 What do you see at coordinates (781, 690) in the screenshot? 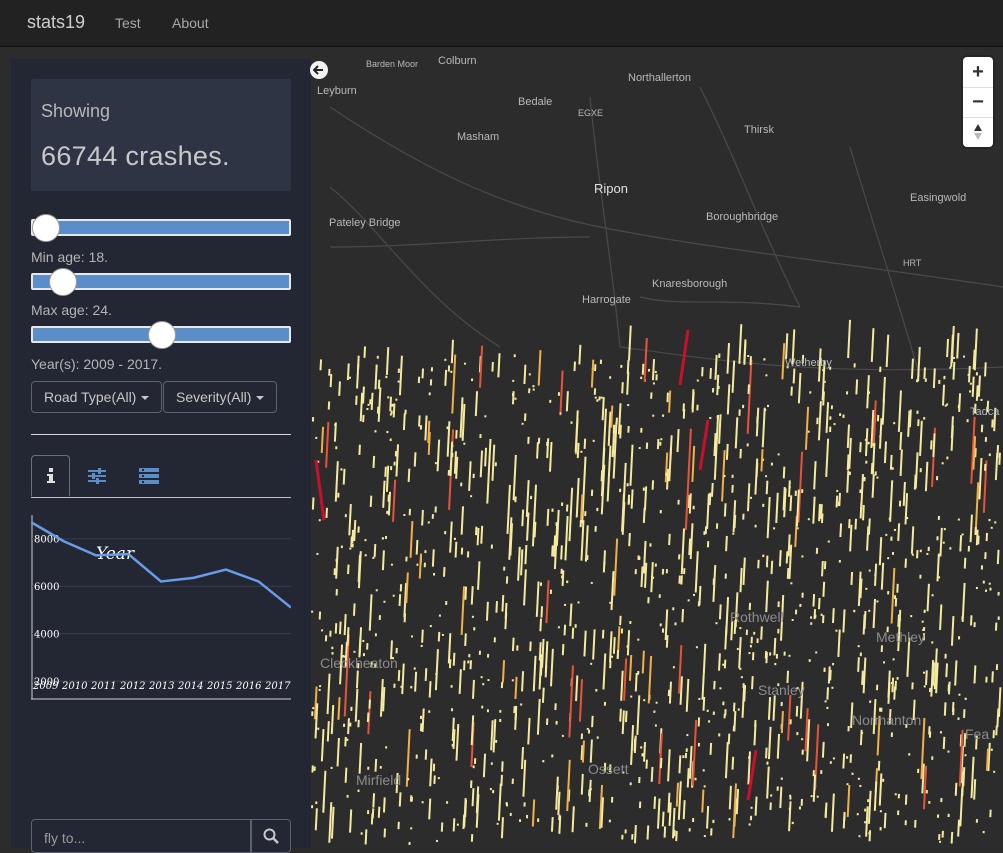
I see `map-place-label: Stanley` at bounding box center [781, 690].